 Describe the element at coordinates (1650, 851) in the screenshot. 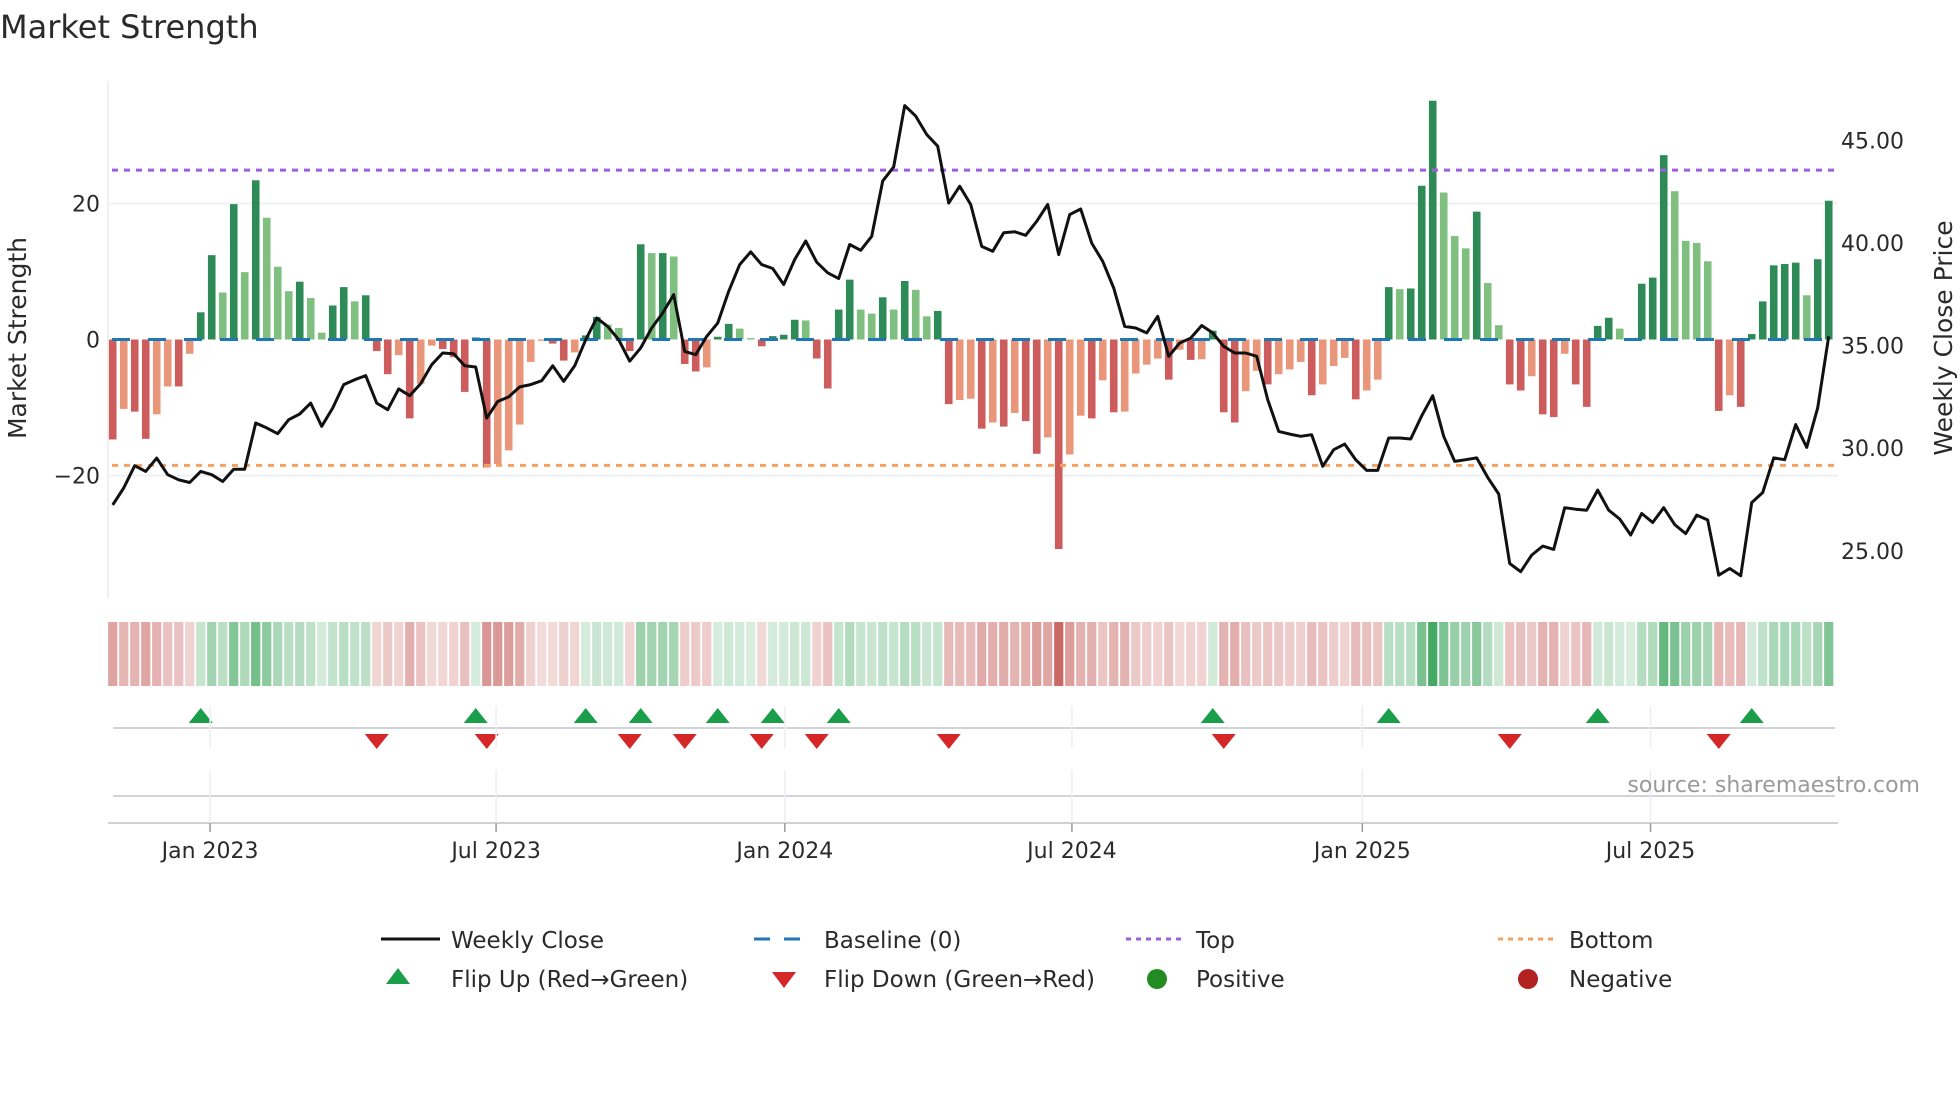

I see `x-tick-label: Jul 2025` at that location.